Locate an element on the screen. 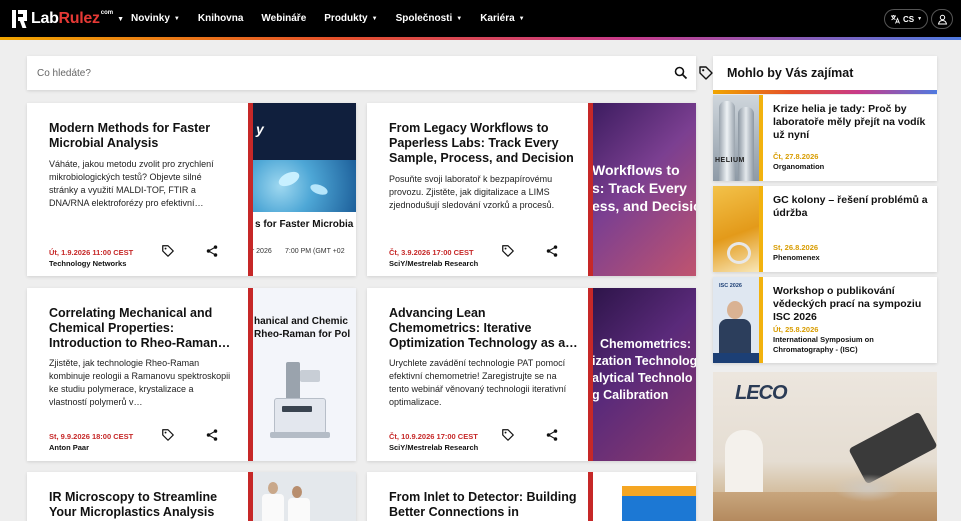 This screenshot has height=521, width=961. advertisement-banner: LECO is located at coordinates (825, 446).